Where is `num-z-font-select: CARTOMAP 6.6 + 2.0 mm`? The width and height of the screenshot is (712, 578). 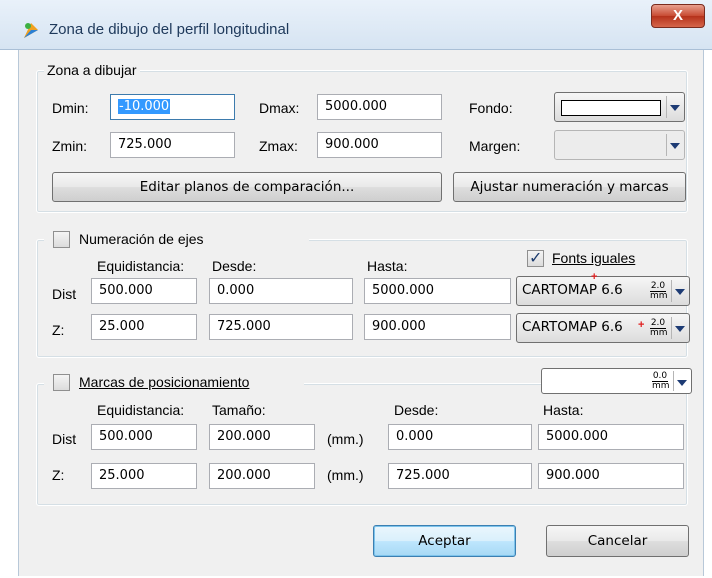
num-z-font-select: CARTOMAP 6.6 + 2.0 mm is located at coordinates (603, 328).